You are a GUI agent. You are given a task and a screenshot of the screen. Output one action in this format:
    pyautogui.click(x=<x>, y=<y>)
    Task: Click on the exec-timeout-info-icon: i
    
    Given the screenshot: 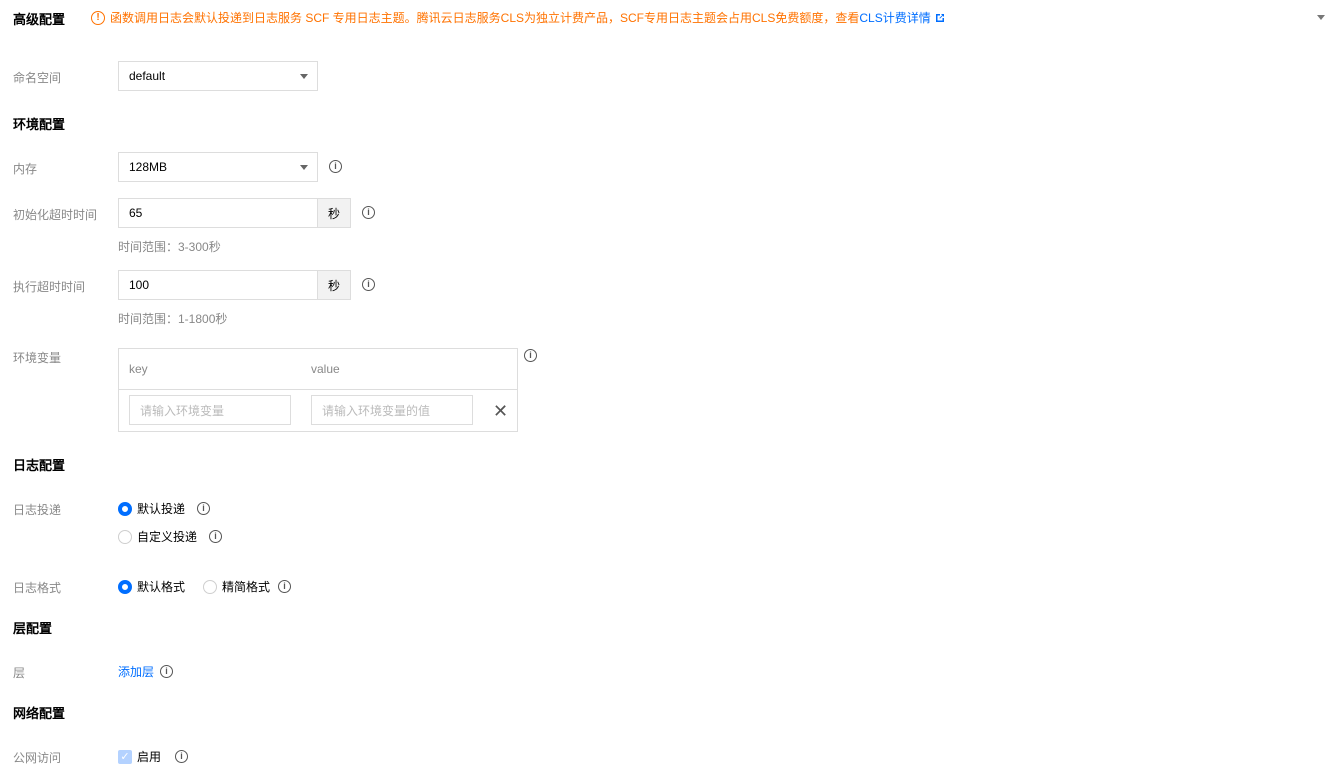 What is the action you would take?
    pyautogui.click(x=368, y=284)
    